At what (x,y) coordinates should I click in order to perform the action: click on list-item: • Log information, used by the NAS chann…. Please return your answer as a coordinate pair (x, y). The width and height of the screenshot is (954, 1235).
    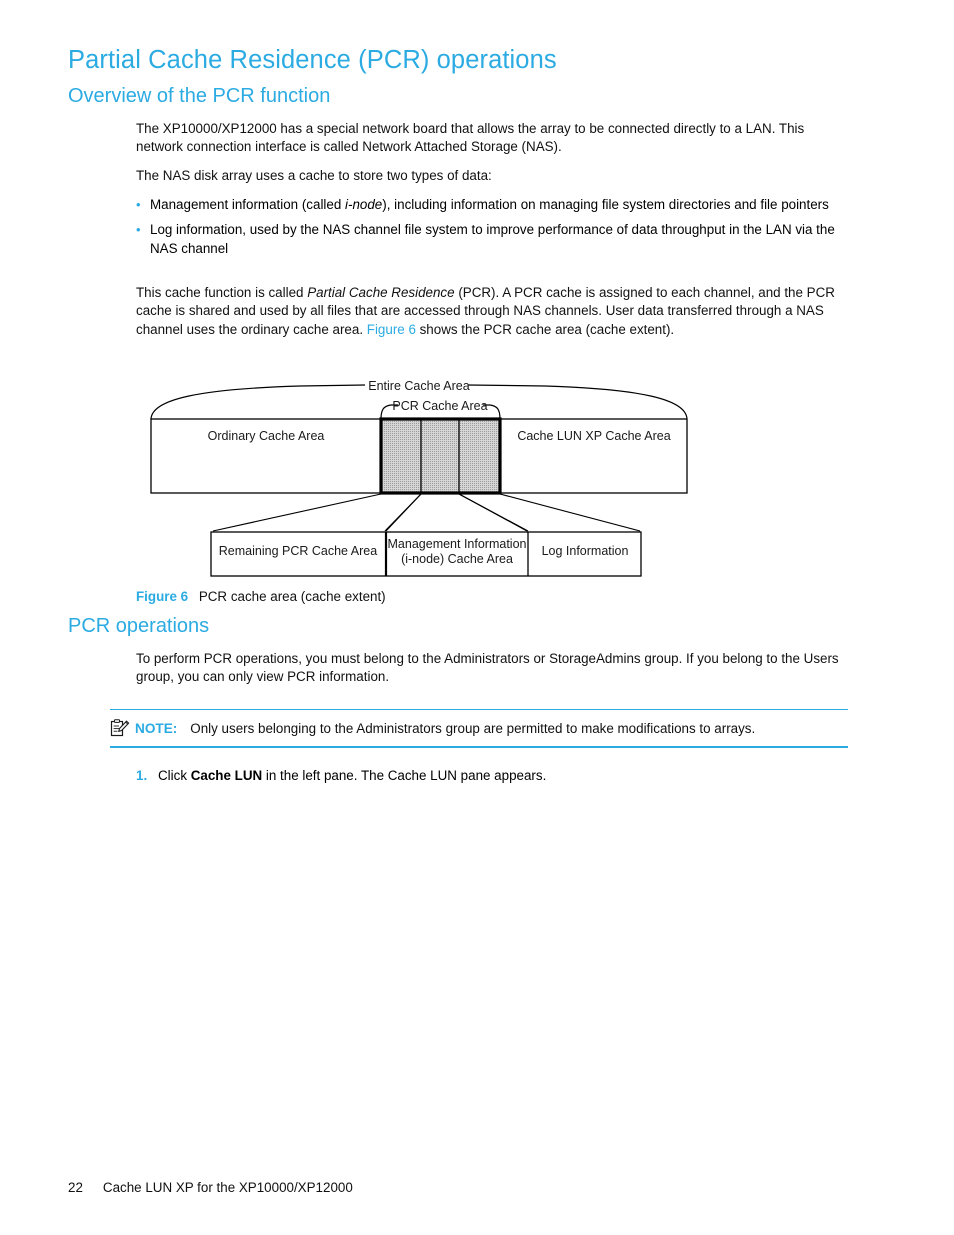
    Looking at the image, I should click on (494, 239).